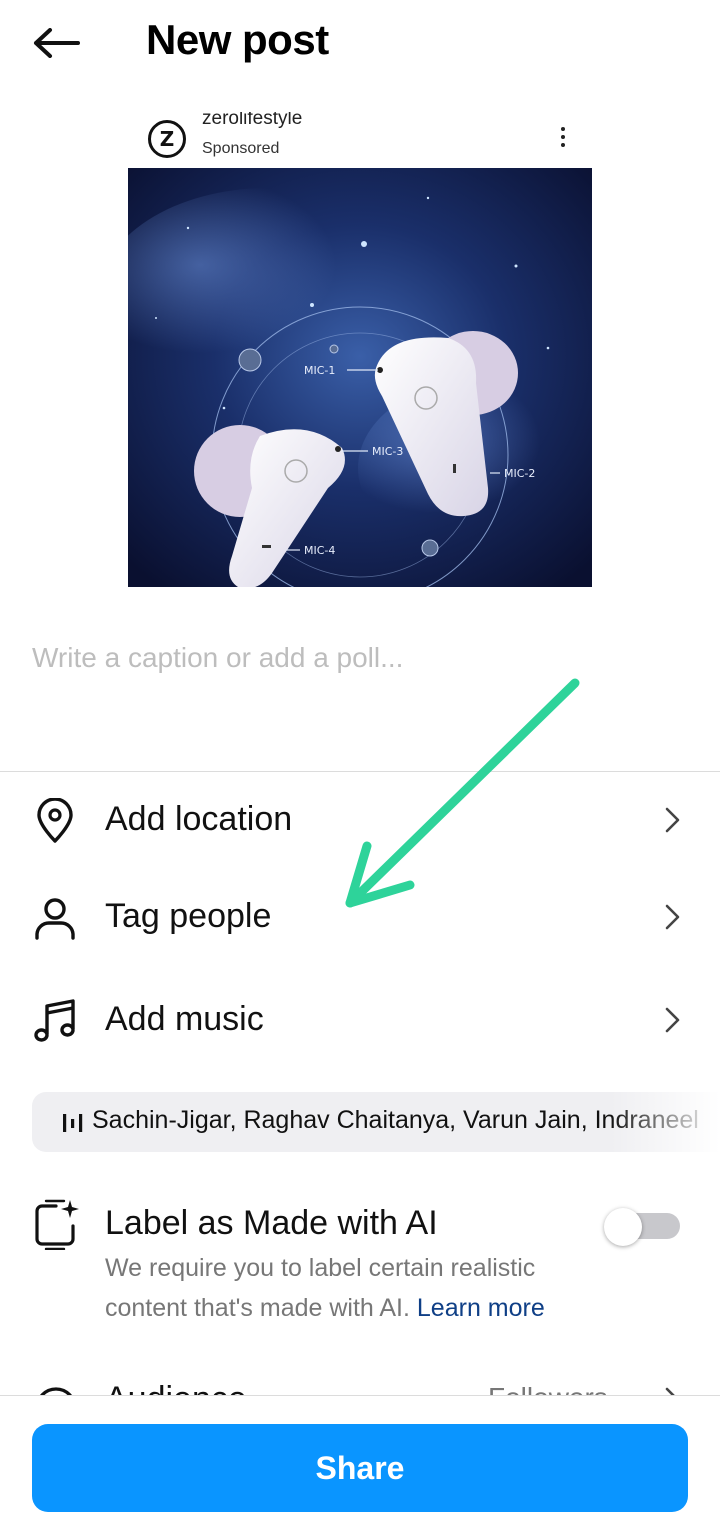  I want to click on bottom-bar: Share, so click(360, 1457).